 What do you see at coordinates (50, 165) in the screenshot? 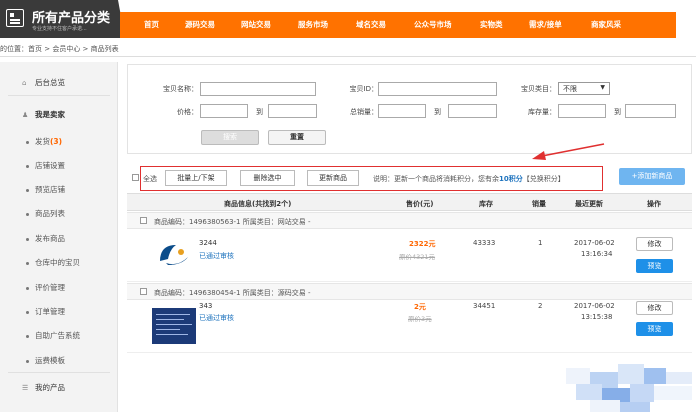
I see `sidebar-item-label: 店铺设置` at bounding box center [50, 165].